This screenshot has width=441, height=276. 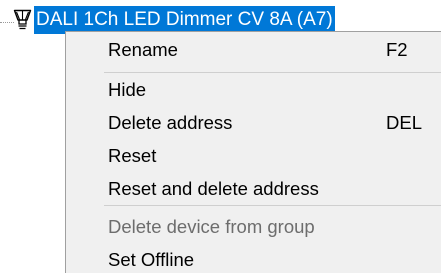 What do you see at coordinates (132, 155) in the screenshot?
I see `menu-item-label: Reset` at bounding box center [132, 155].